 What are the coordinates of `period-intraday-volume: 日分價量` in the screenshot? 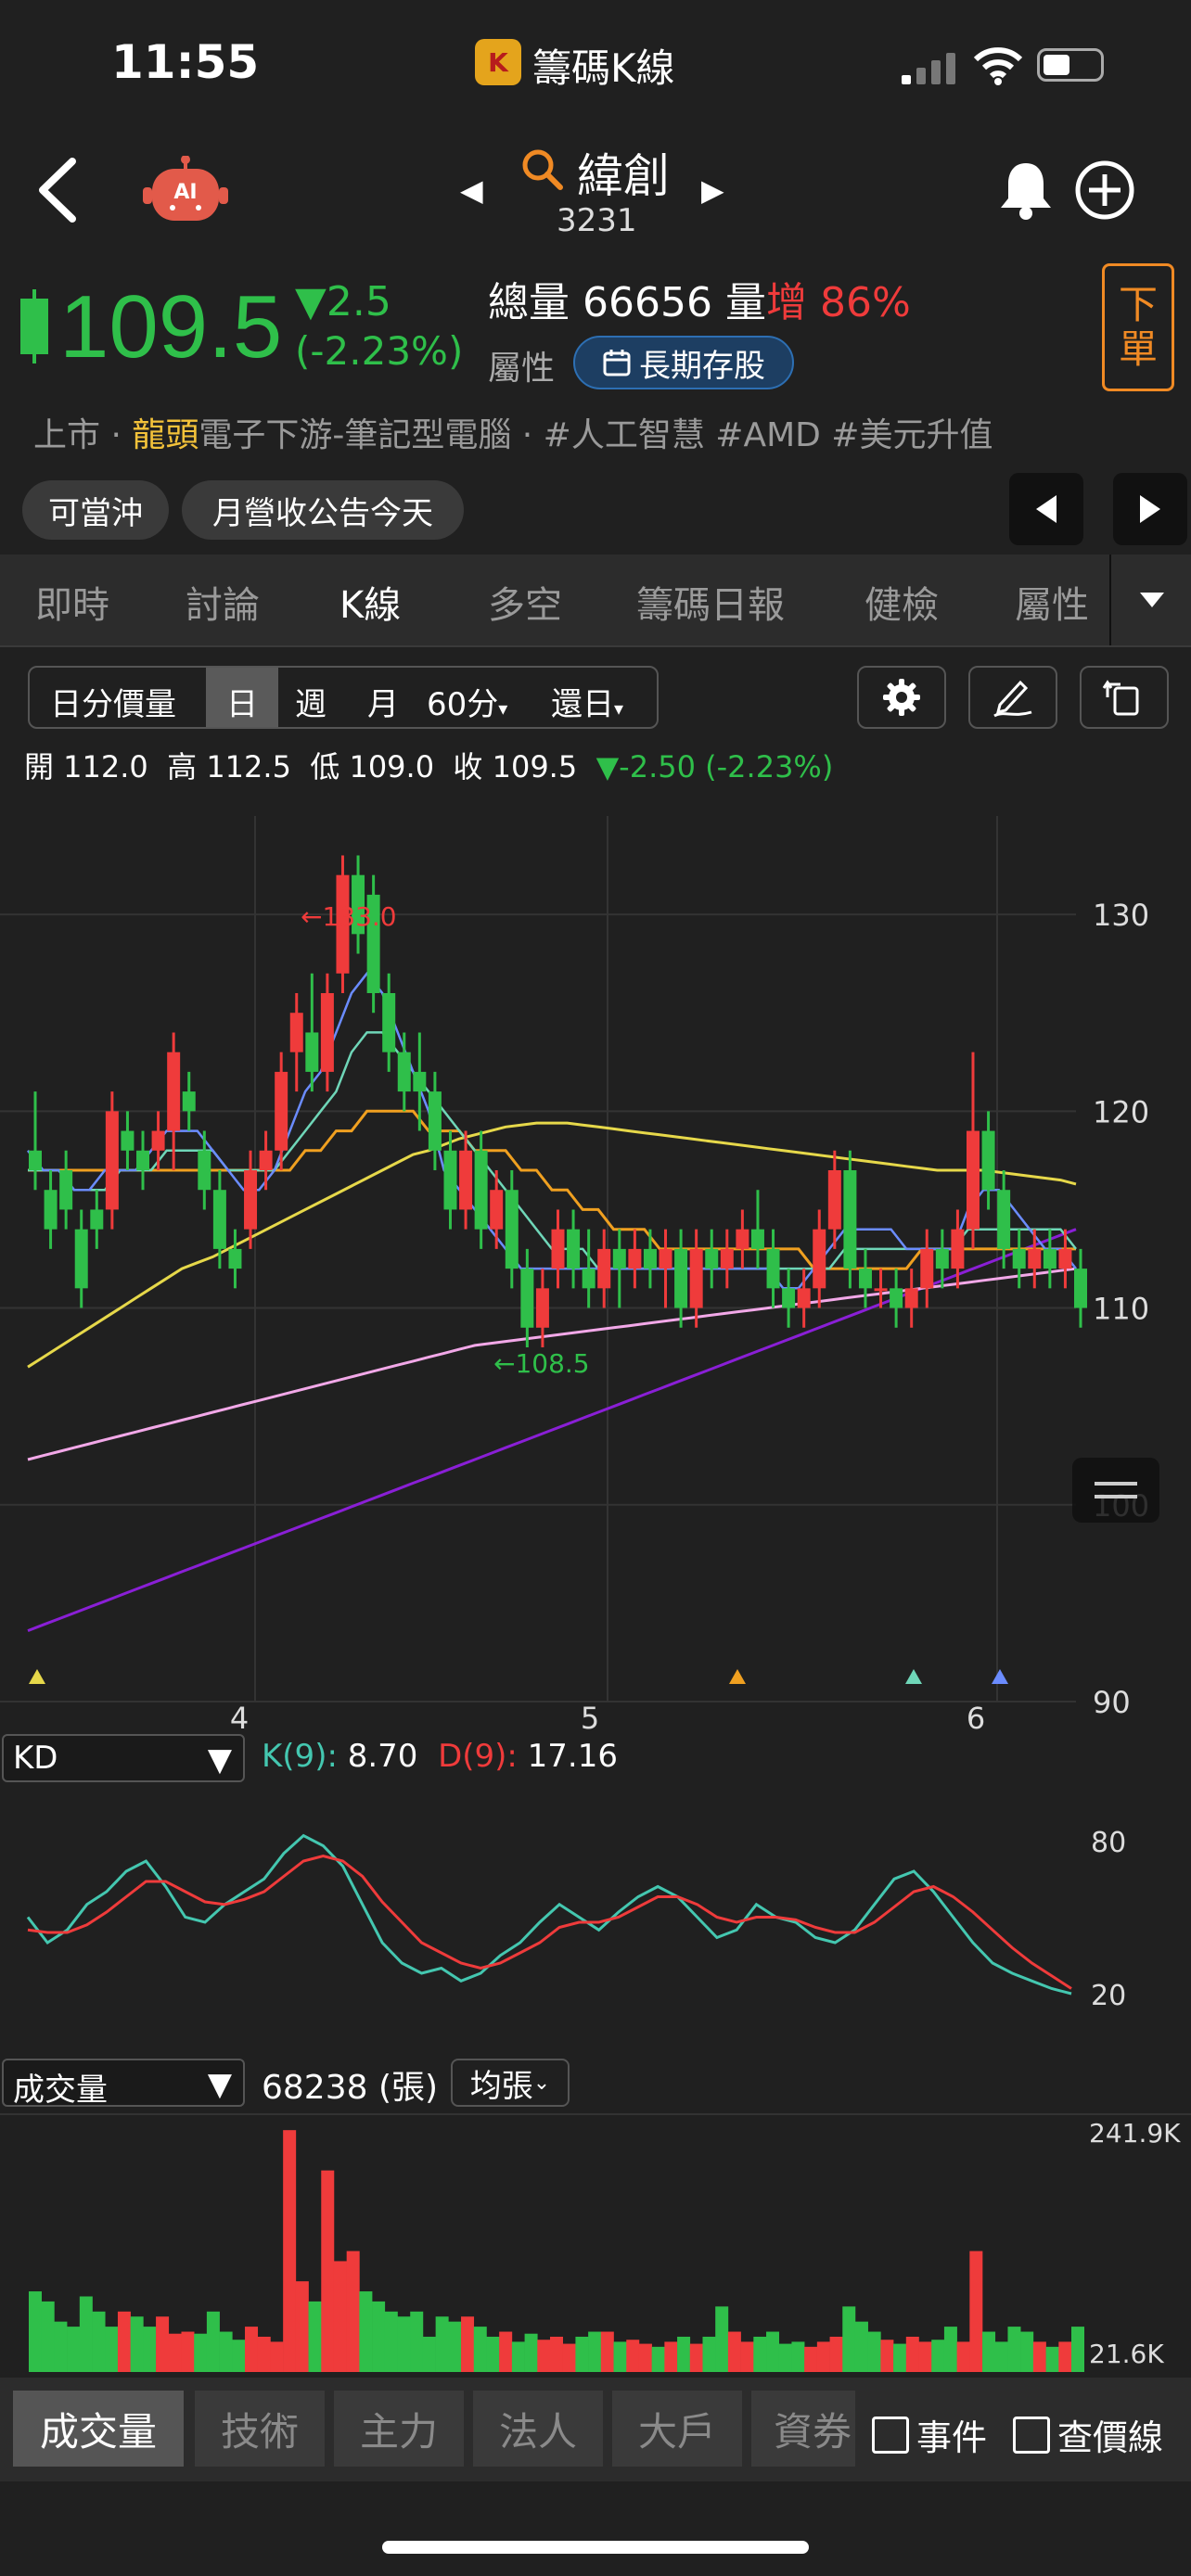 It's located at (113, 702).